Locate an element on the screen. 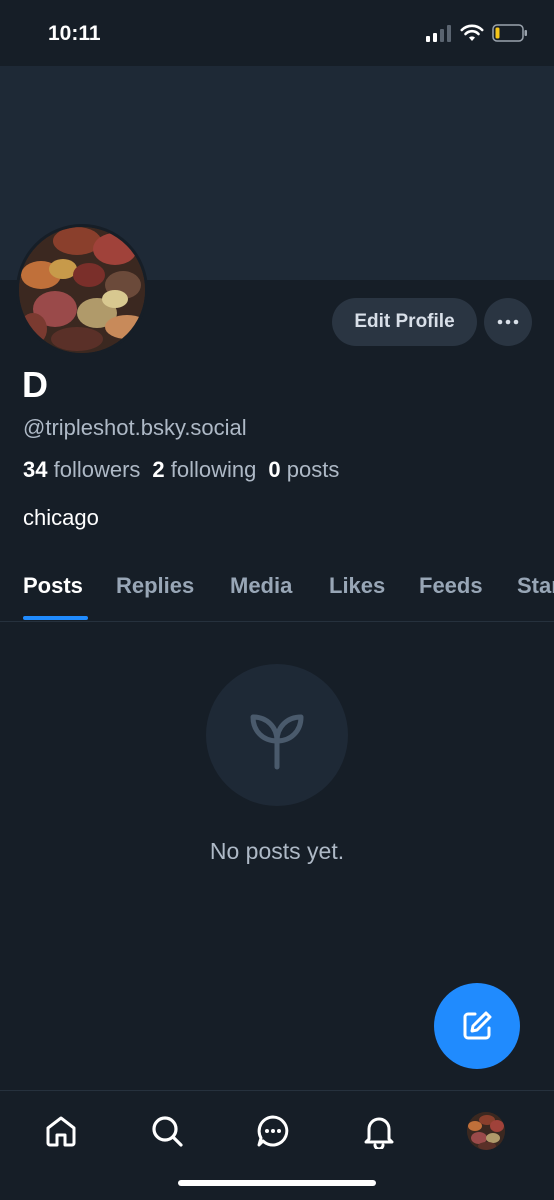  active-tab-indicator is located at coordinates (55, 618).